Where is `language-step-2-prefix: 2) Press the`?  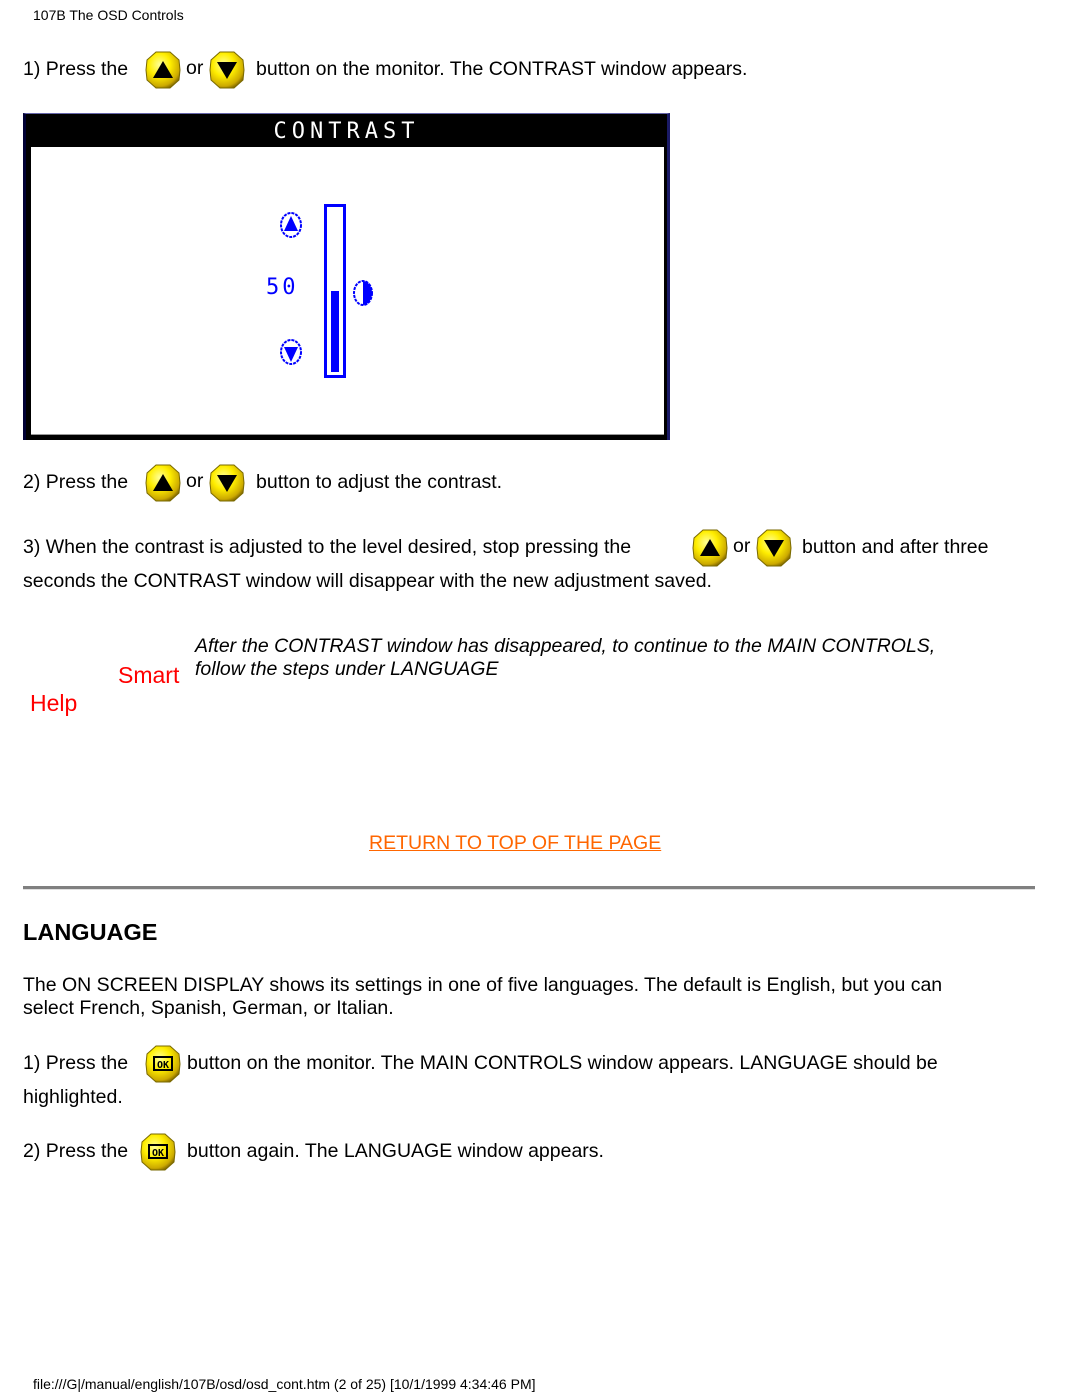
language-step-2-prefix: 2) Press the is located at coordinates (76, 1151).